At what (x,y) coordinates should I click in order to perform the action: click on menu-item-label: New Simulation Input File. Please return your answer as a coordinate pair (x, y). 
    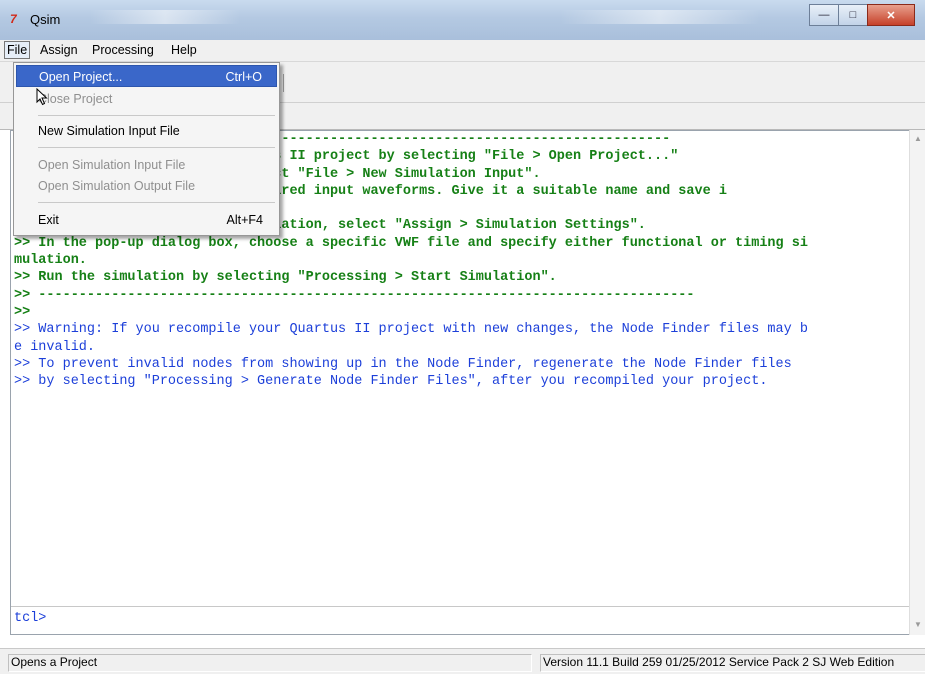
    Looking at the image, I should click on (109, 131).